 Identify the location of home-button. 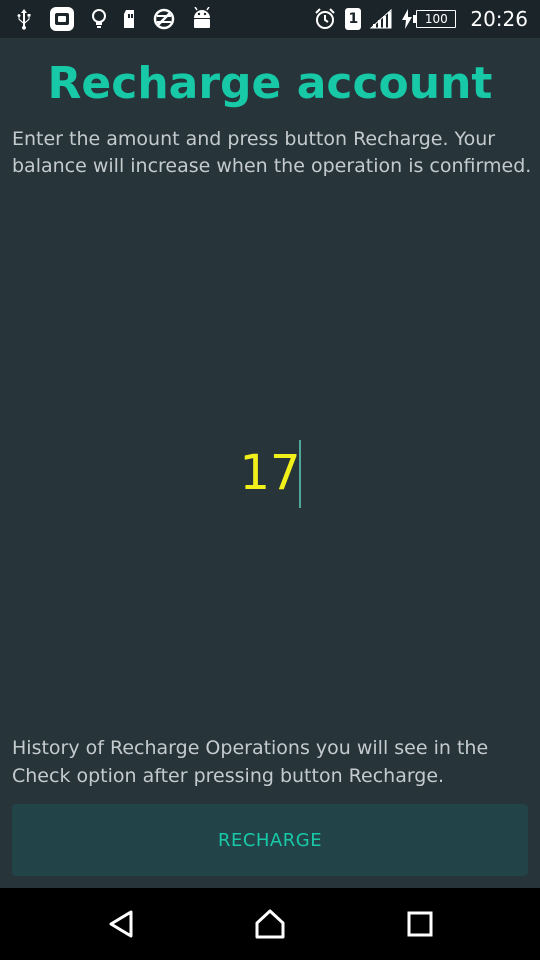
(270, 924).